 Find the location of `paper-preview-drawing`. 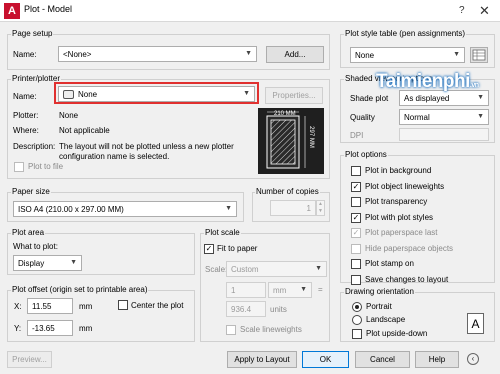

paper-preview-drawing is located at coordinates (286, 140).